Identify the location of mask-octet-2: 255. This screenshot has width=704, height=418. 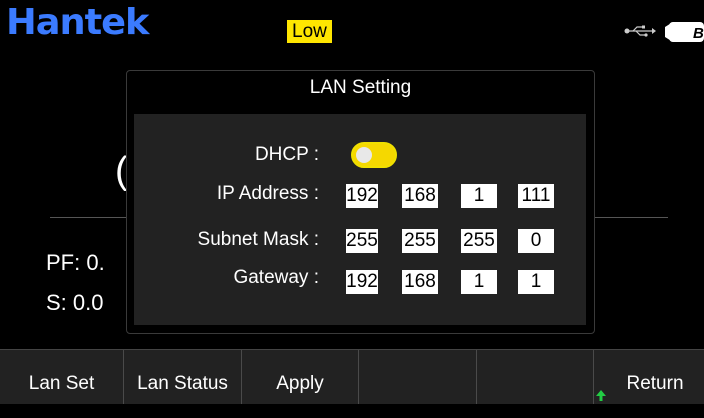
(420, 241).